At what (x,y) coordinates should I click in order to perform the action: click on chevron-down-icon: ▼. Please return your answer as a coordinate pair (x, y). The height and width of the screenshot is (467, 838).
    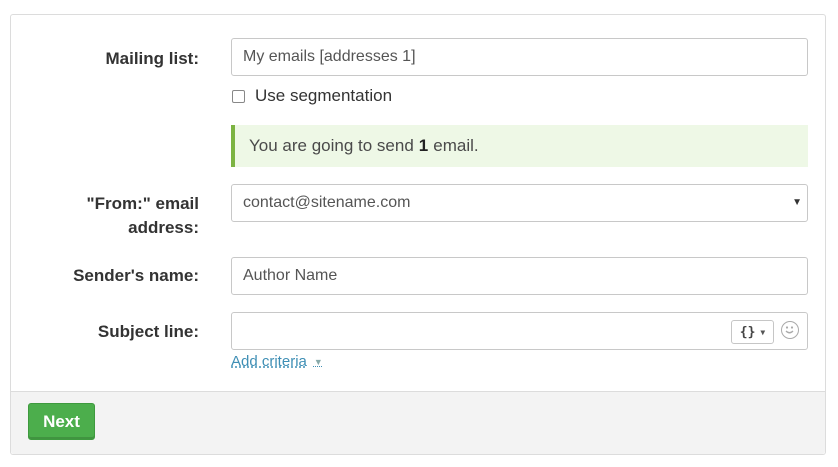
    Looking at the image, I should click on (797, 202).